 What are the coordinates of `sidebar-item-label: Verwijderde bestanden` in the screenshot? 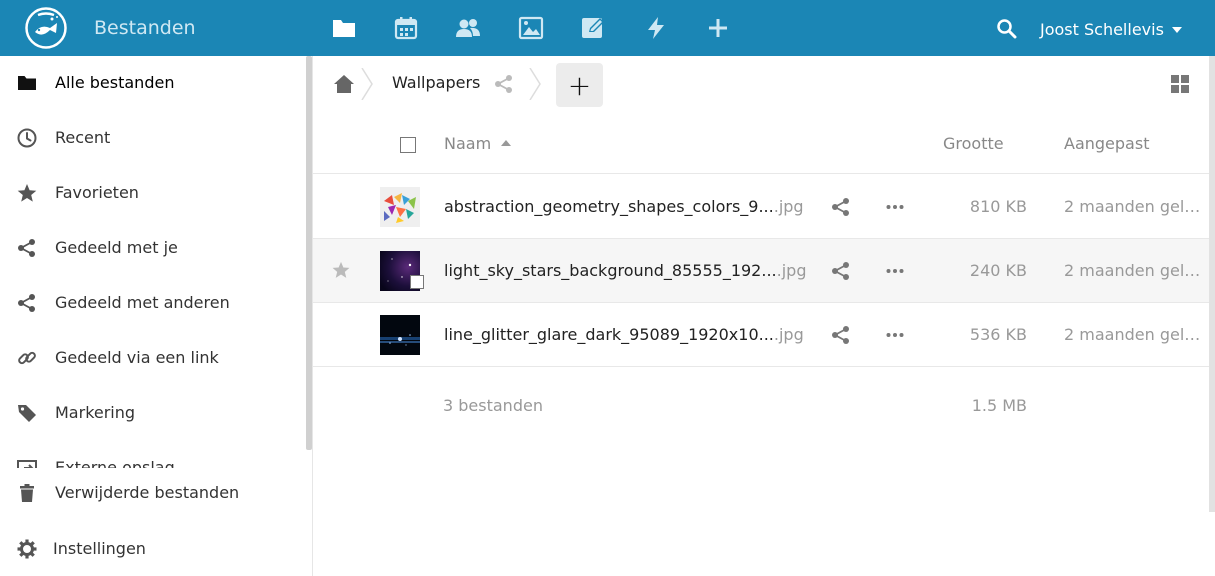 It's located at (147, 492).